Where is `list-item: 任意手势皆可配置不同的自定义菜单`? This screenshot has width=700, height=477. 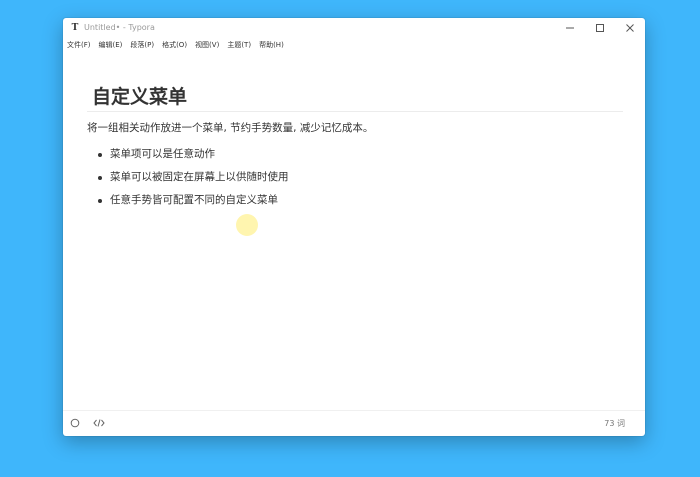
list-item: 任意手势皆可配置不同的自定义菜单 is located at coordinates (188, 200).